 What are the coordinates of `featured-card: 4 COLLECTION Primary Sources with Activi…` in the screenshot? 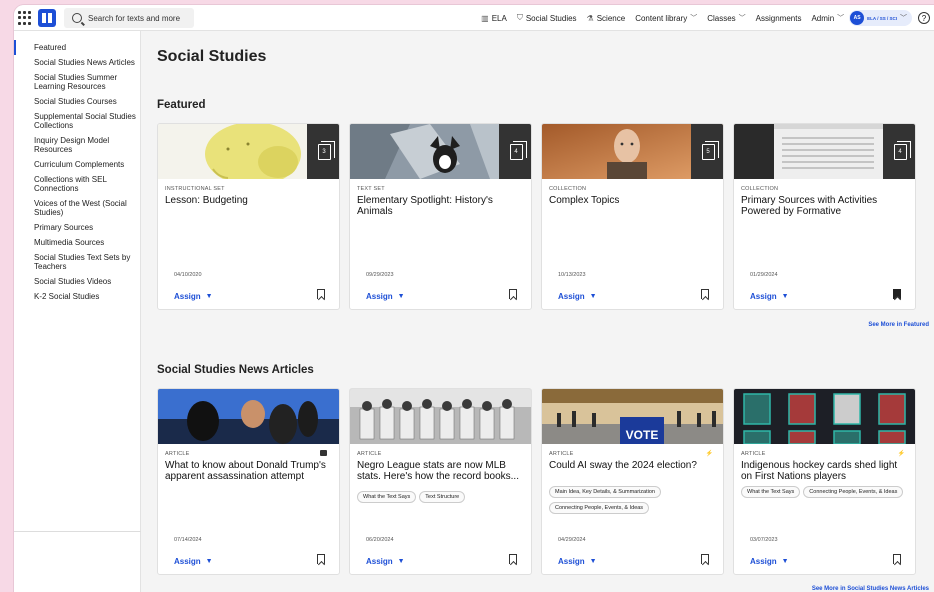 It's located at (824, 216).